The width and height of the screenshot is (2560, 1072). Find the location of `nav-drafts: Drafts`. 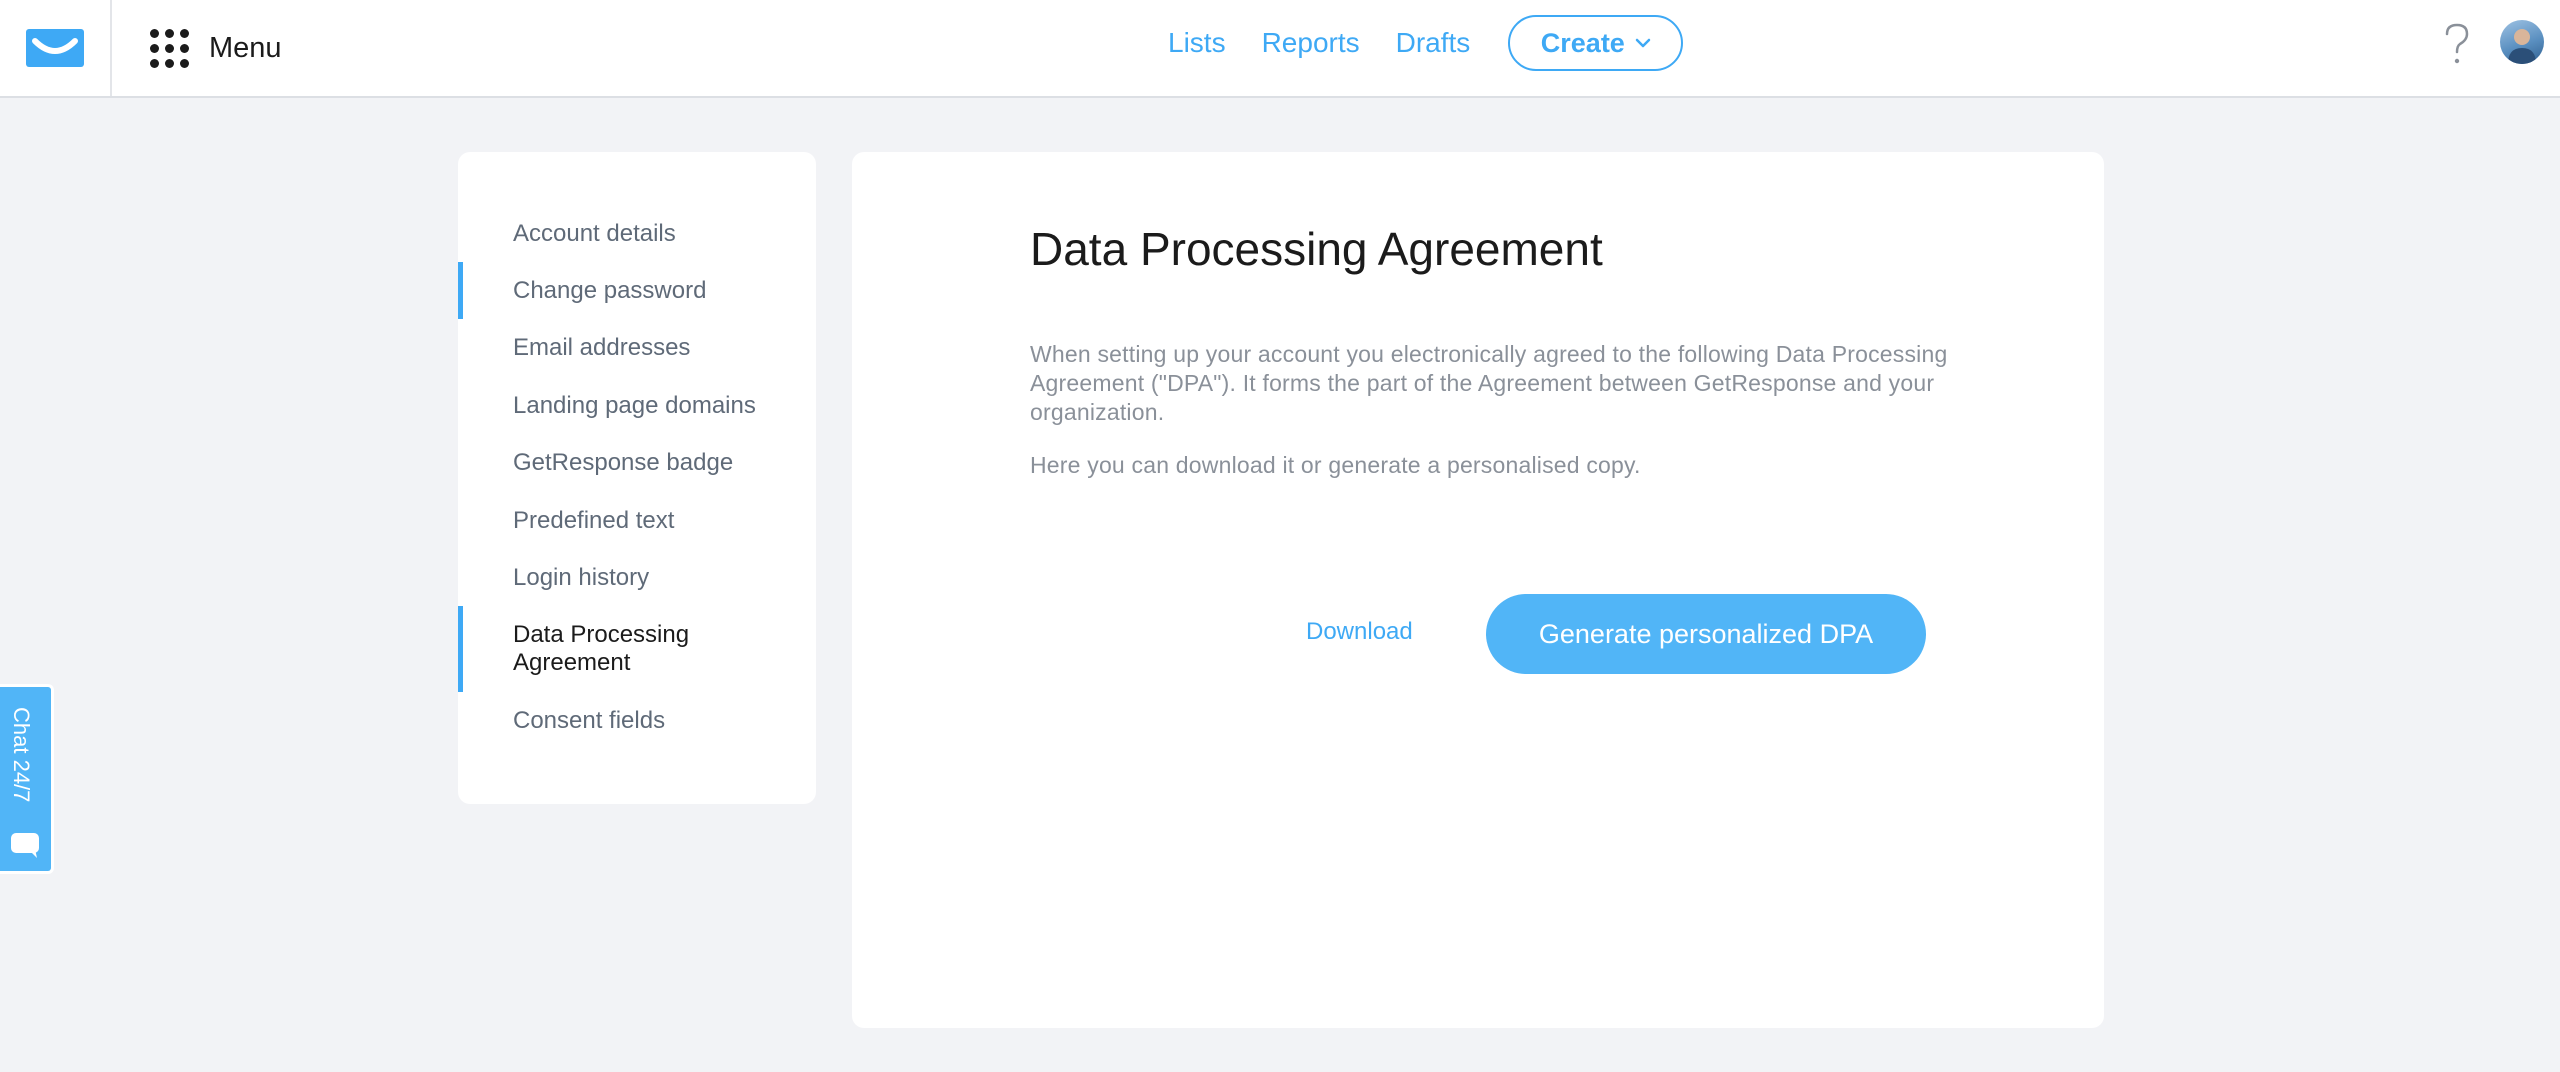

nav-drafts: Drafts is located at coordinates (1433, 43).